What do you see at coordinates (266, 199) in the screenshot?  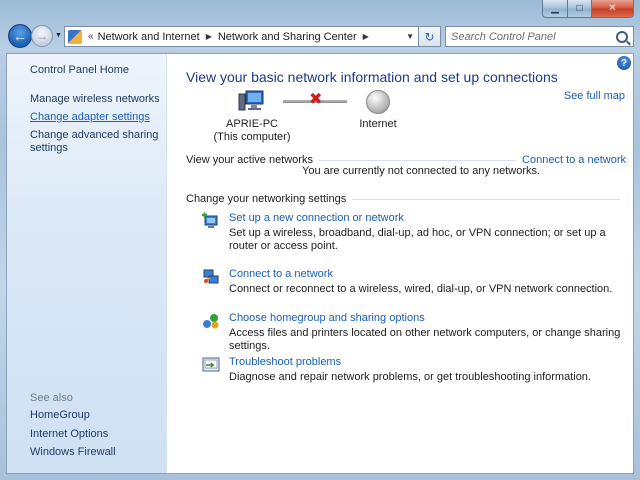 I see `networking-settings-heading: Change your networking settings` at bounding box center [266, 199].